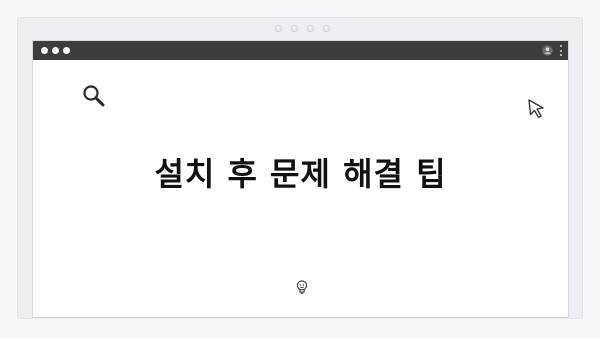 The height and width of the screenshot is (338, 600). What do you see at coordinates (94, 96) in the screenshot?
I see `search-icon` at bounding box center [94, 96].